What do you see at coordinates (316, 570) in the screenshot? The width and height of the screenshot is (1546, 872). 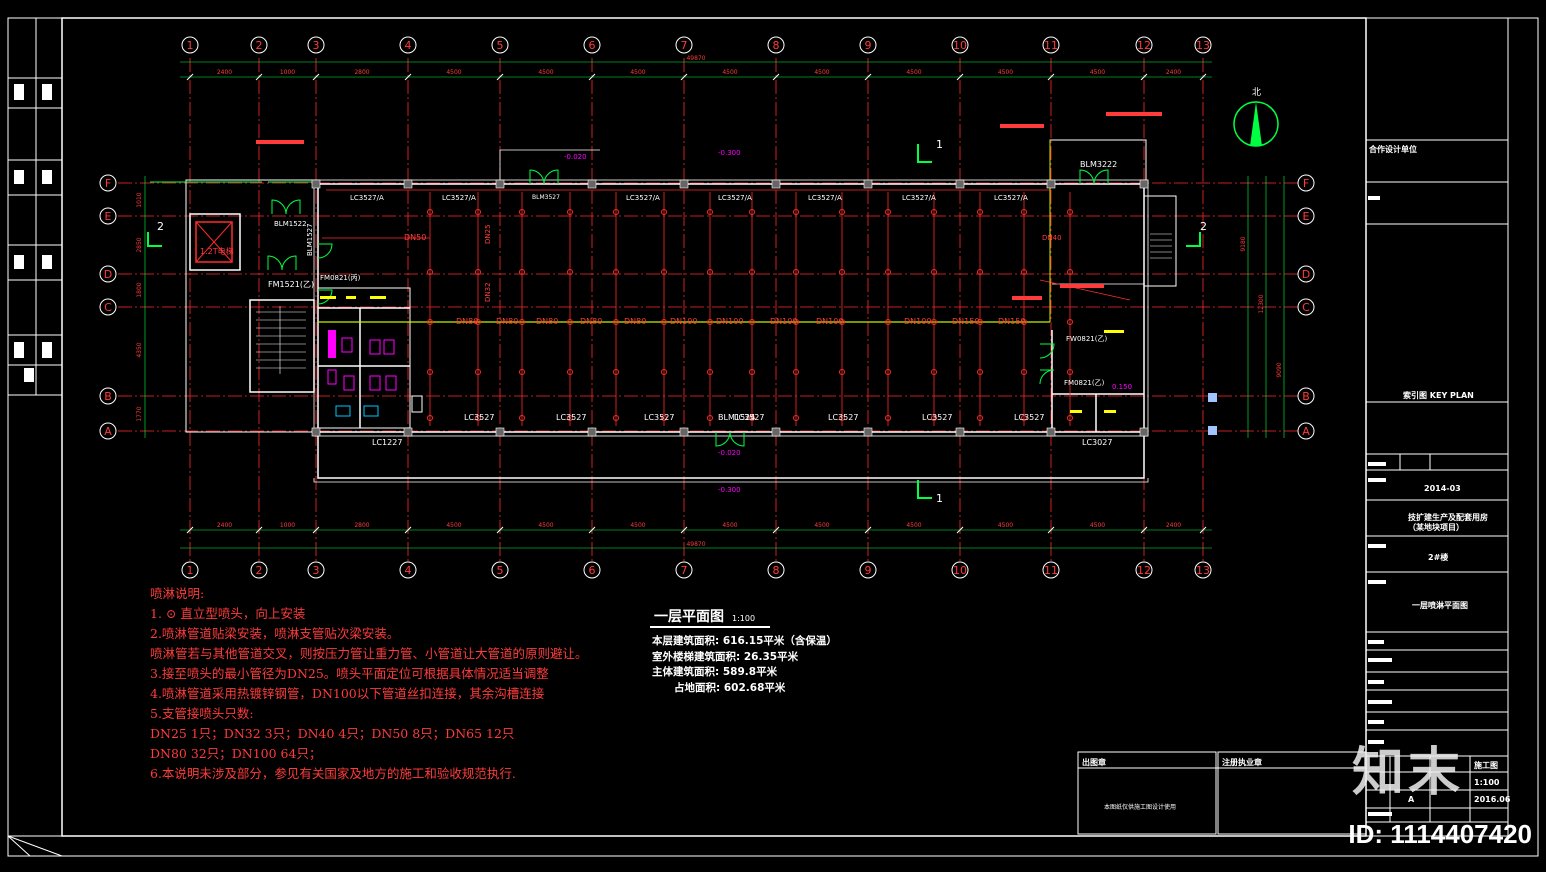 I see `axis-label: 3` at bounding box center [316, 570].